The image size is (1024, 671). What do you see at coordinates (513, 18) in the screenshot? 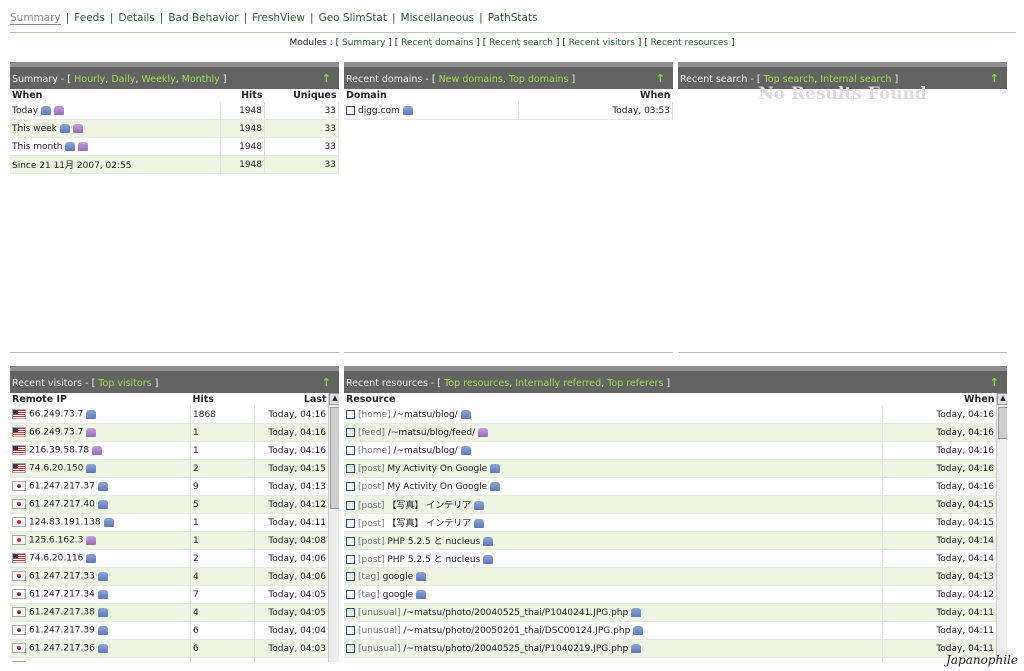
I see `nav-pathstats: PathStats` at bounding box center [513, 18].